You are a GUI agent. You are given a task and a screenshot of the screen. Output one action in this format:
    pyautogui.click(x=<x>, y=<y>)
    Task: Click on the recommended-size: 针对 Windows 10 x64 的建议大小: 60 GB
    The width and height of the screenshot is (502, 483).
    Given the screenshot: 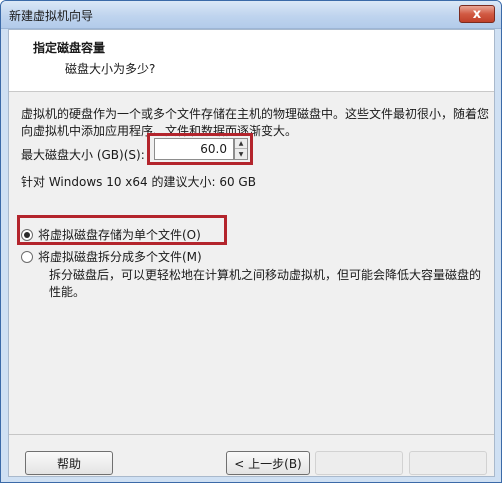 What is the action you would take?
    pyautogui.click(x=138, y=182)
    